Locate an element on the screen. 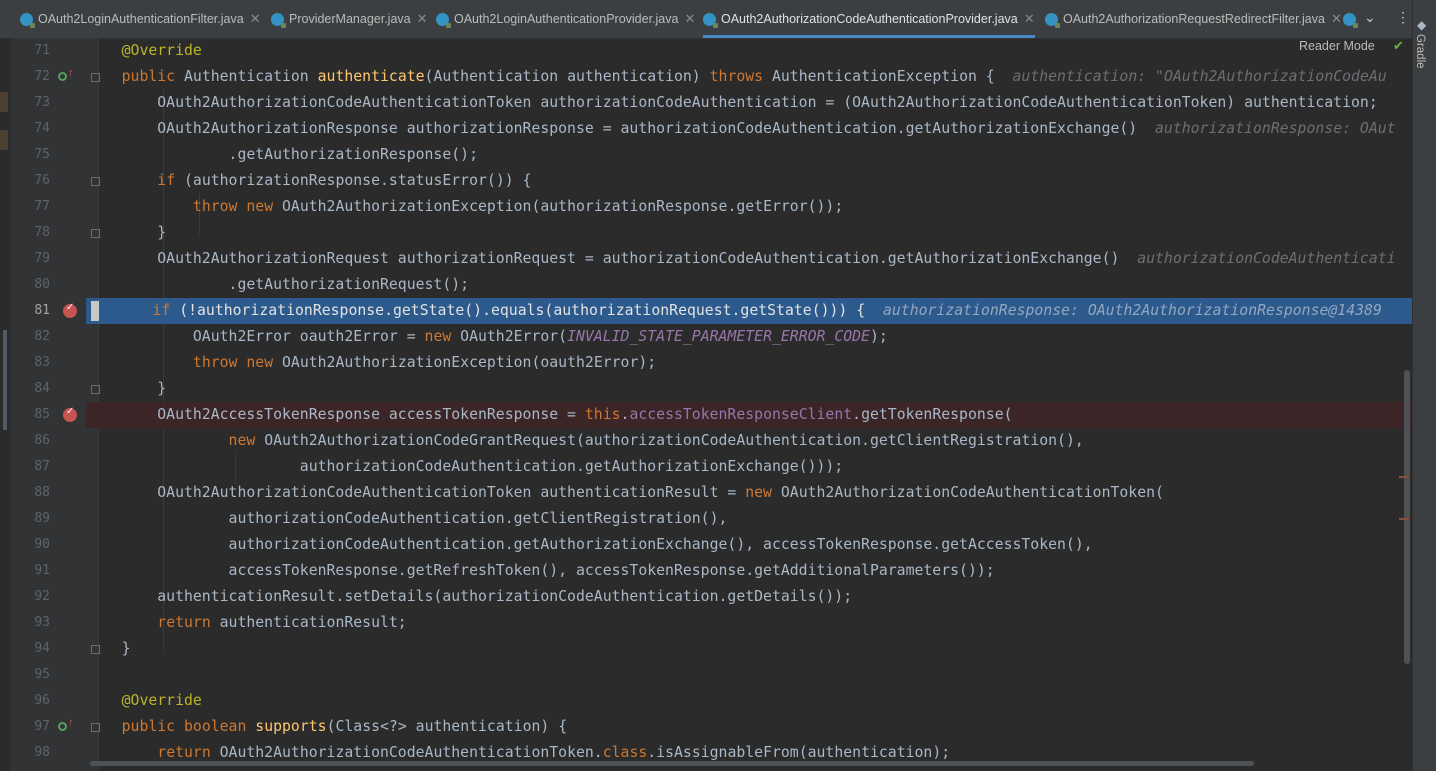  right-tool-window-strip is located at coordinates (1424, 385).